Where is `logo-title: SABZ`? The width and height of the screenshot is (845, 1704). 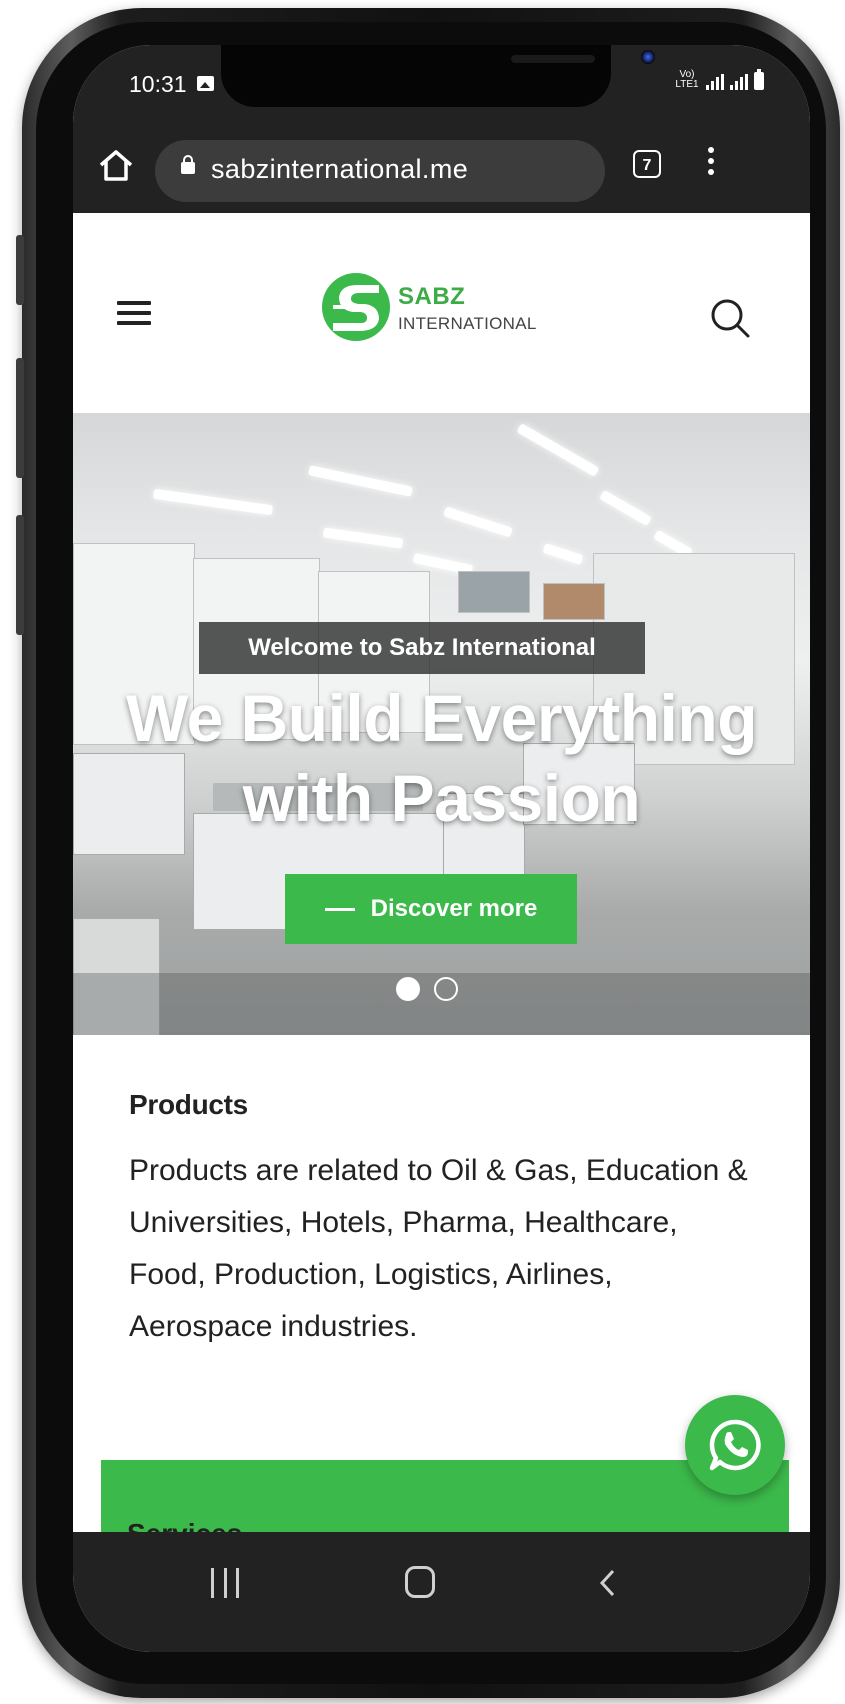
logo-title: SABZ is located at coordinates (432, 296).